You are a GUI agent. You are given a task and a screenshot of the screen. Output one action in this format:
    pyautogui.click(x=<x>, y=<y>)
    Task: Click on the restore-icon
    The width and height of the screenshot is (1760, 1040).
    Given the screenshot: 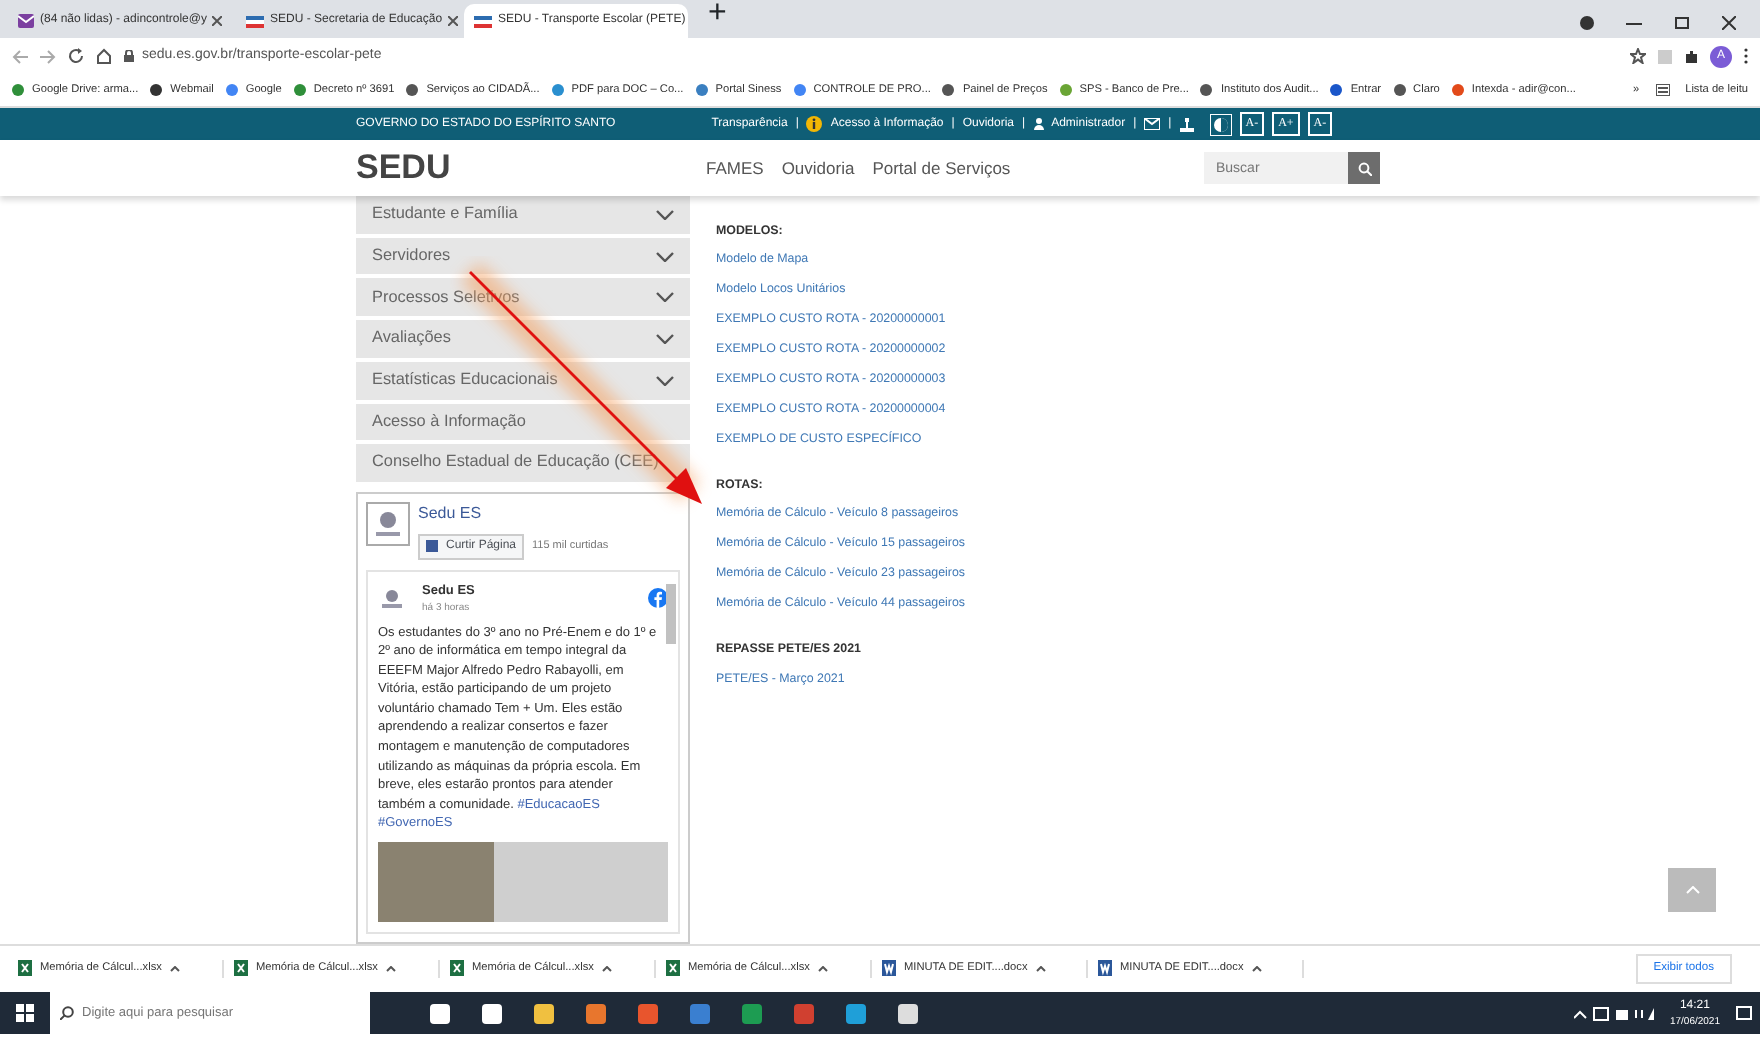 What is the action you would take?
    pyautogui.click(x=1682, y=23)
    